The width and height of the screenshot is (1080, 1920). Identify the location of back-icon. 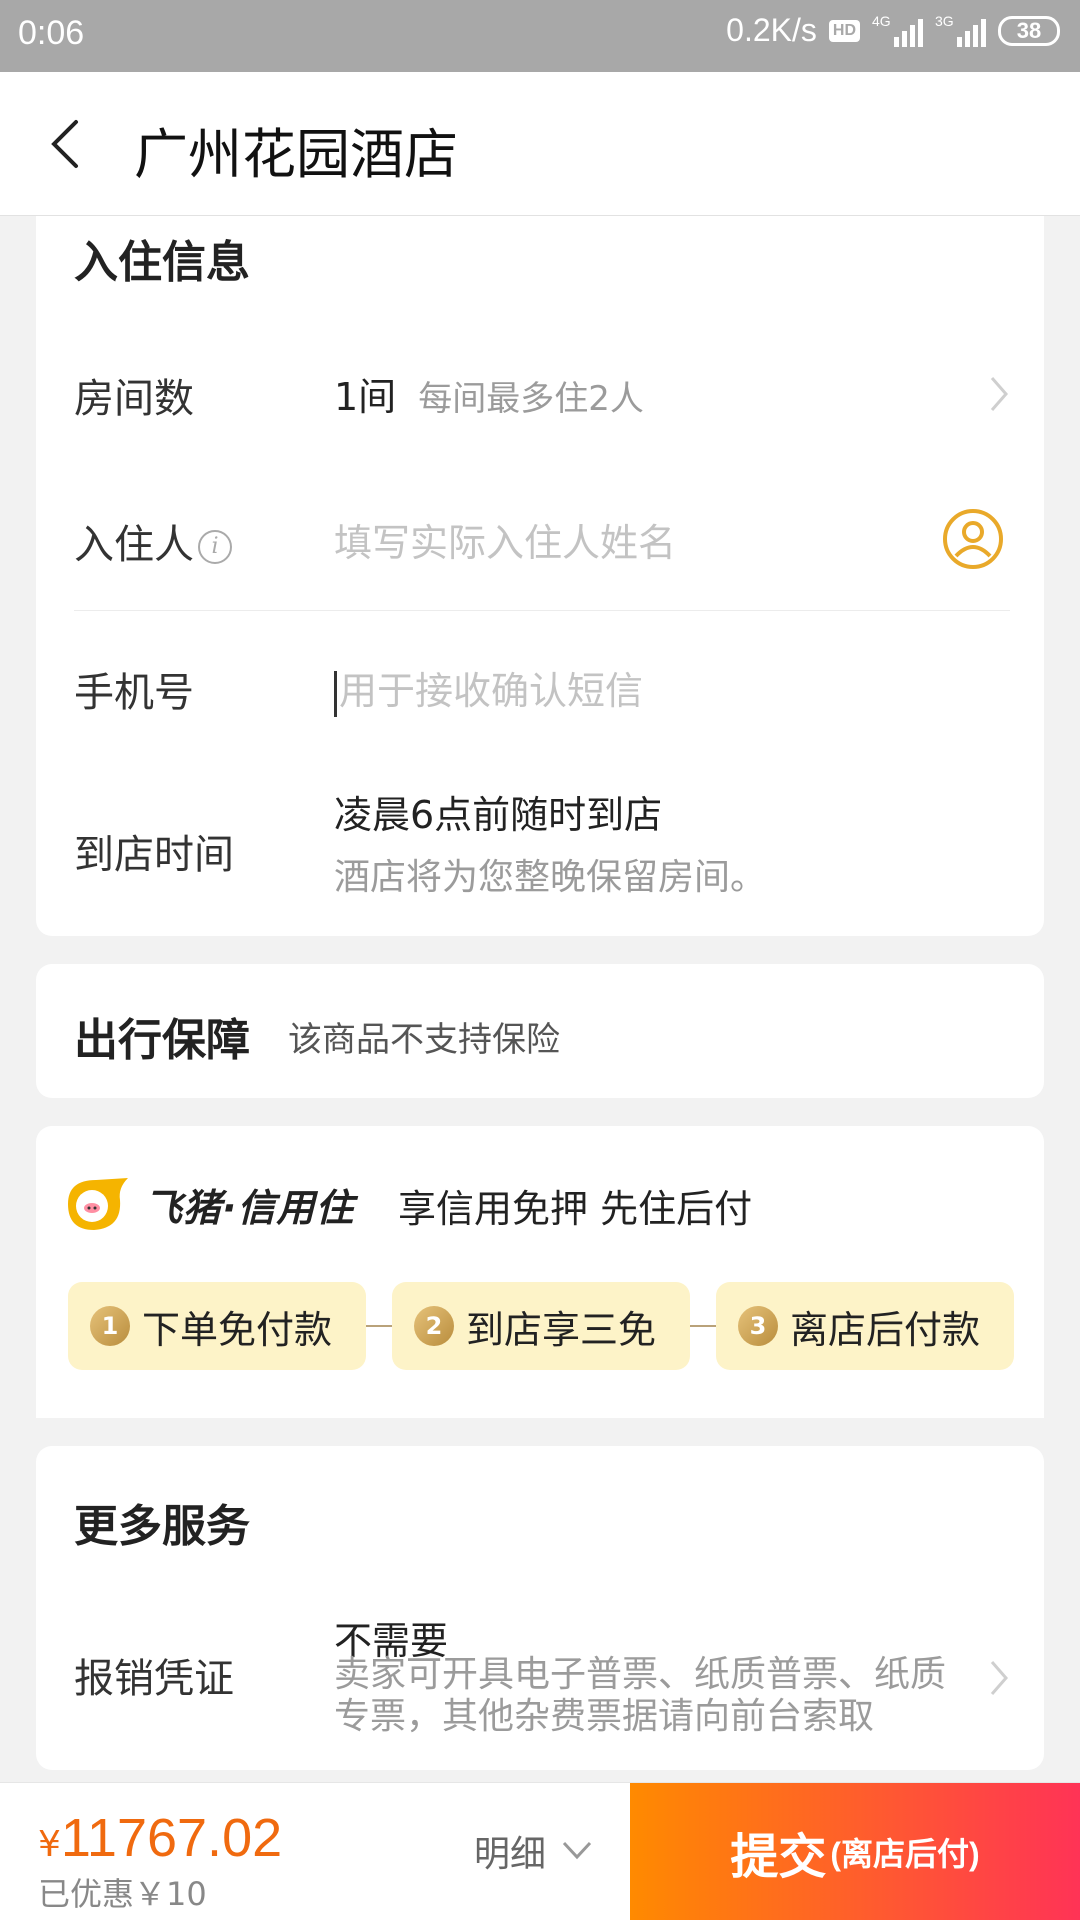
(68, 144).